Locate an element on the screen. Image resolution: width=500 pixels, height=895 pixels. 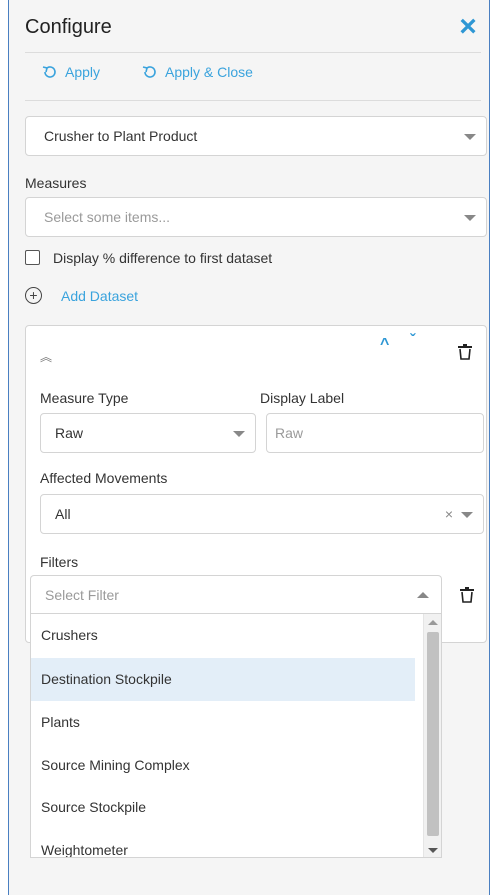
scrollbar-thumb is located at coordinates (433, 734).